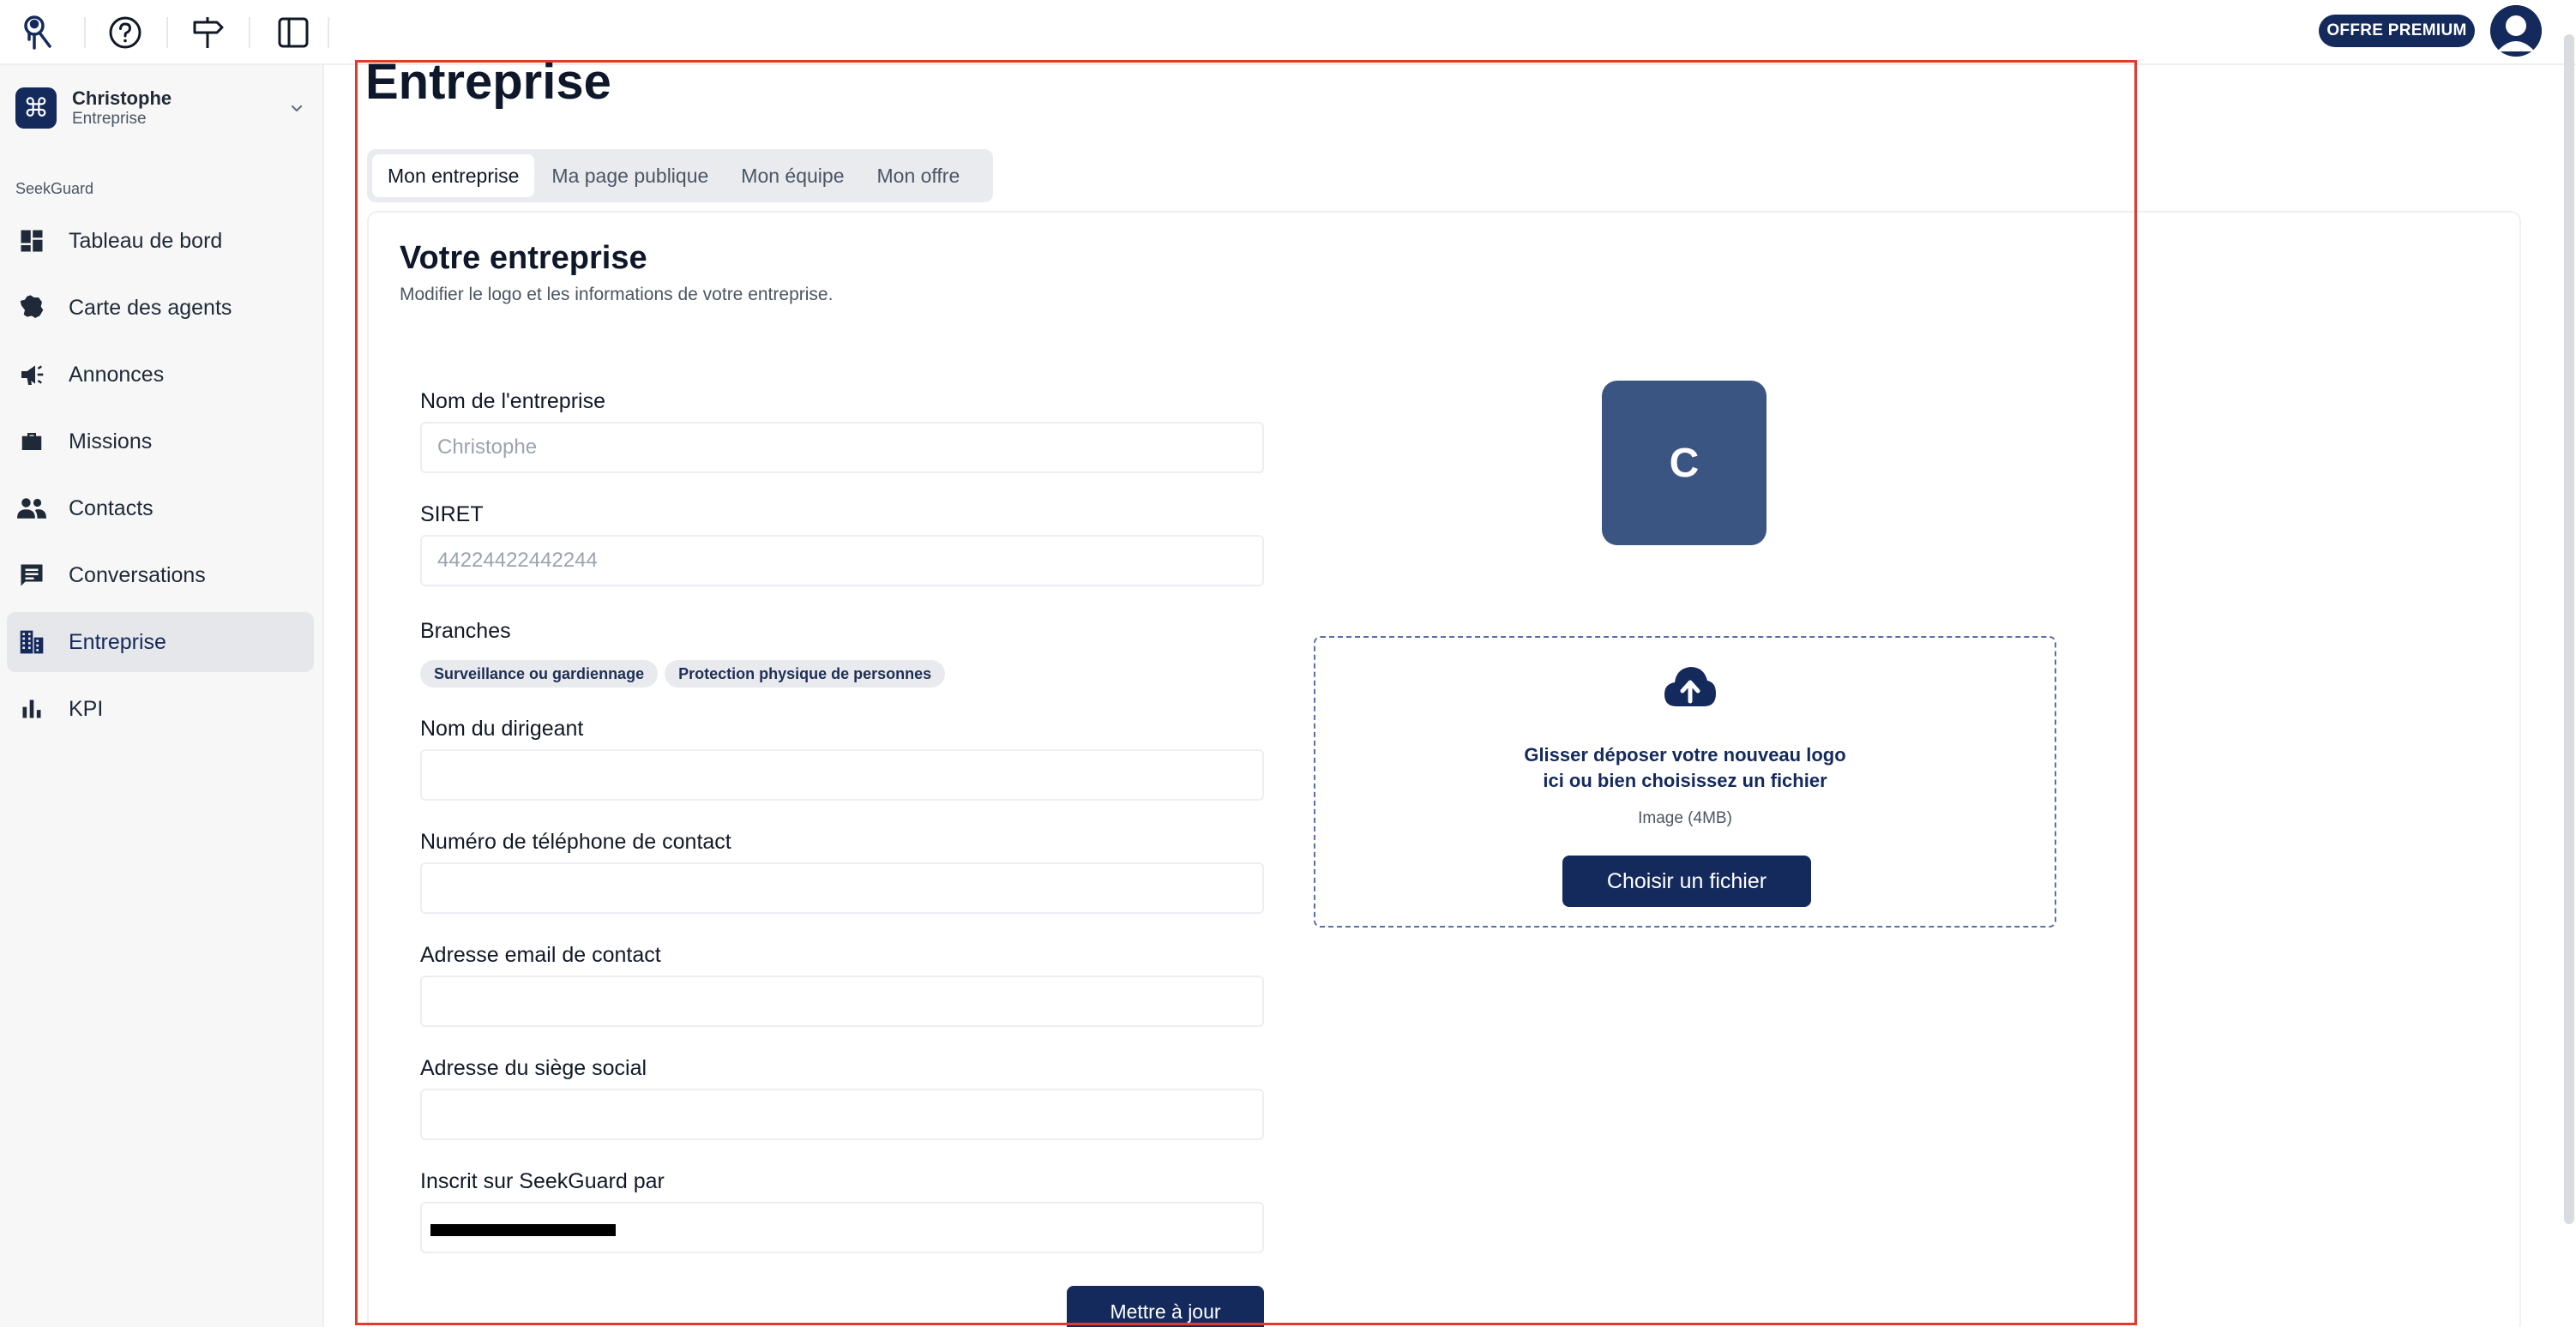 The height and width of the screenshot is (1327, 2576). I want to click on sidebar-item-contacts: Contacts, so click(160, 508).